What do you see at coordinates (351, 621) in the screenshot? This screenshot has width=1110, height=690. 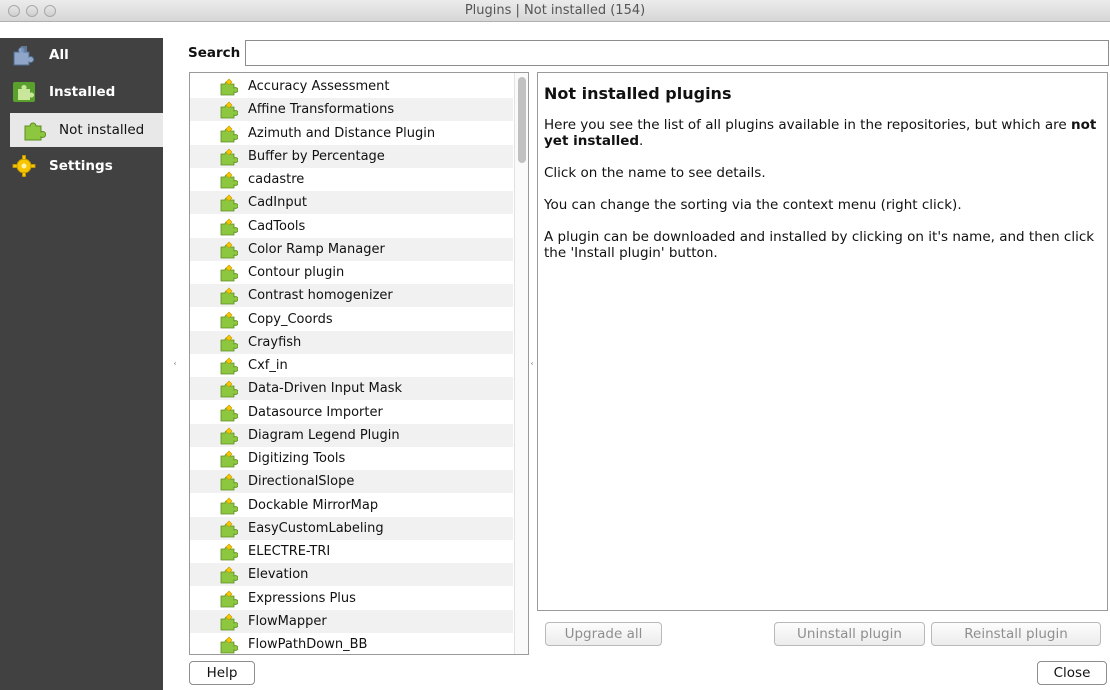 I see `list-item: FlowMapper` at bounding box center [351, 621].